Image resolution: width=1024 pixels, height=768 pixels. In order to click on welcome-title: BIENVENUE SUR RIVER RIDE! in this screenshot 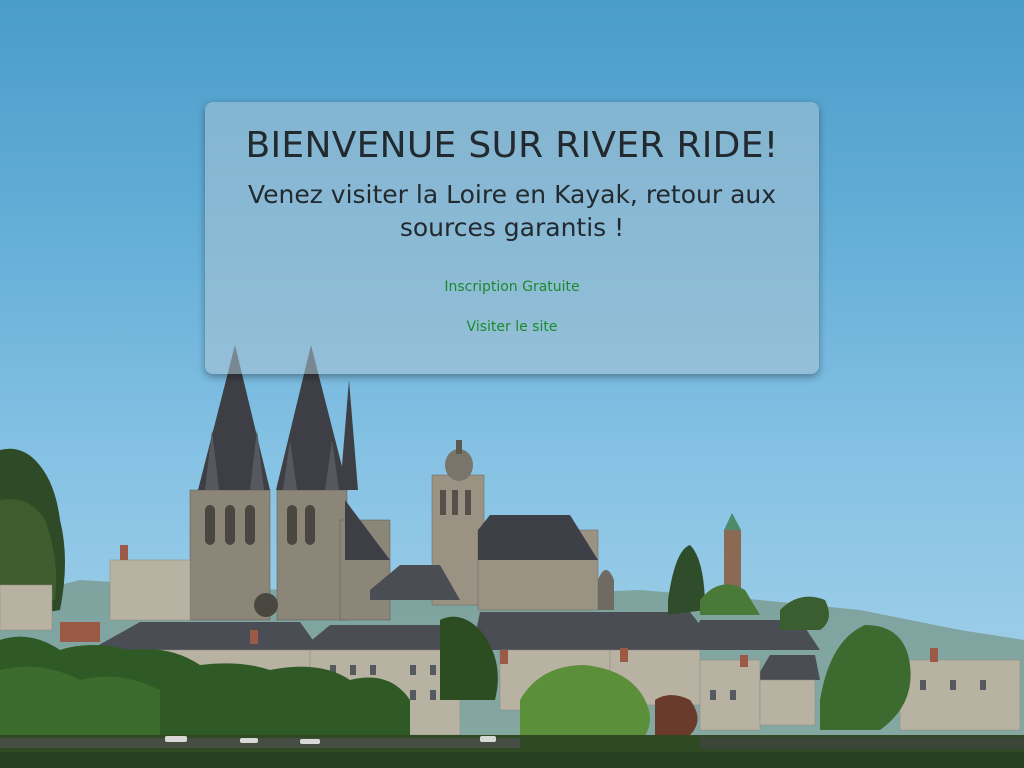, I will do `click(512, 145)`.